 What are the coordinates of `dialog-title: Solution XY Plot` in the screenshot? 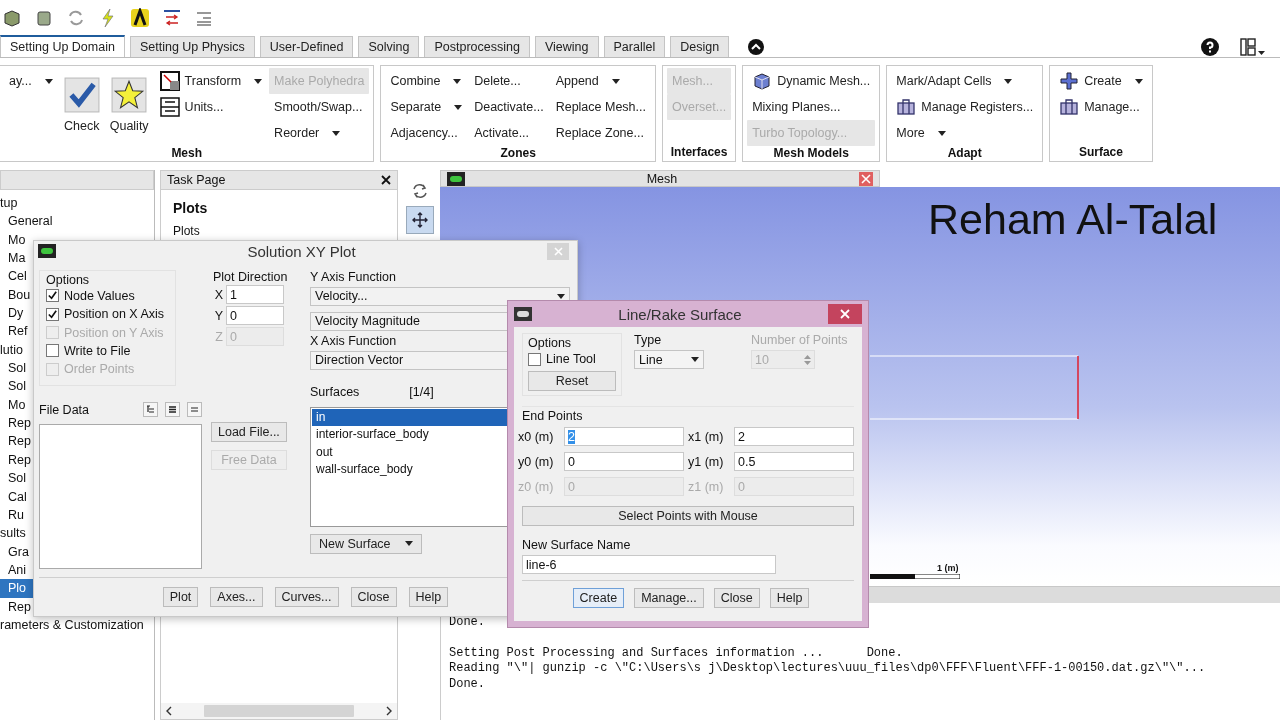 It's located at (301, 251).